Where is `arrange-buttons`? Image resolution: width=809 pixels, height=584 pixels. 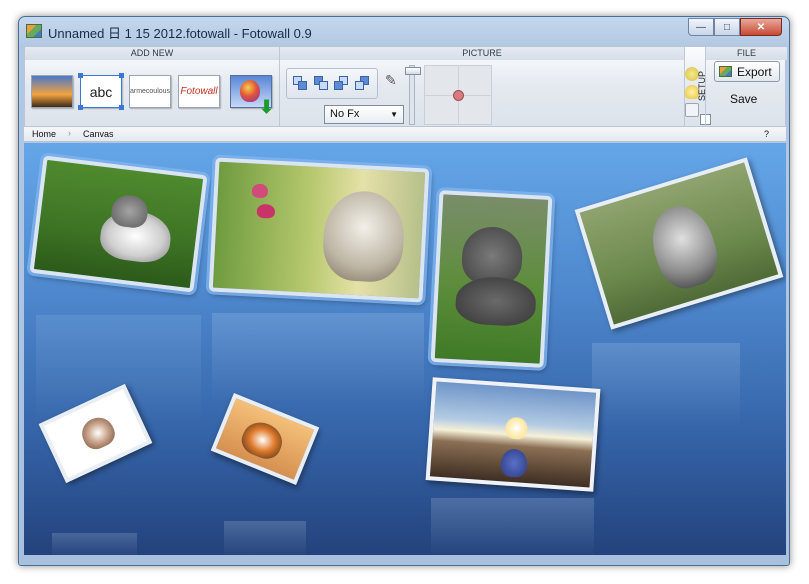 arrange-buttons is located at coordinates (332, 83).